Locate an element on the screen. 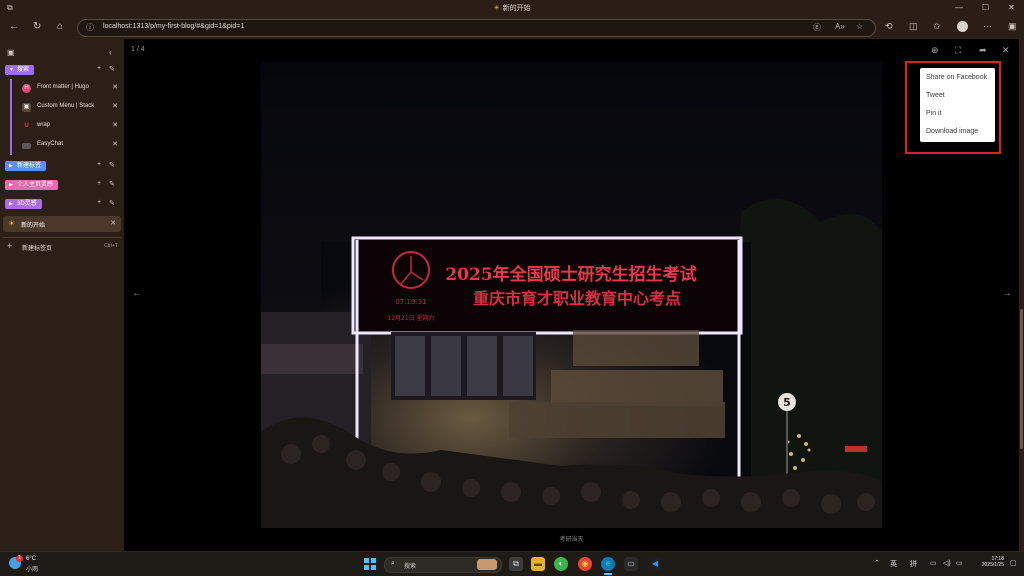  tab-item: H Front matter | Hugo ✕ is located at coordinates (67, 89).